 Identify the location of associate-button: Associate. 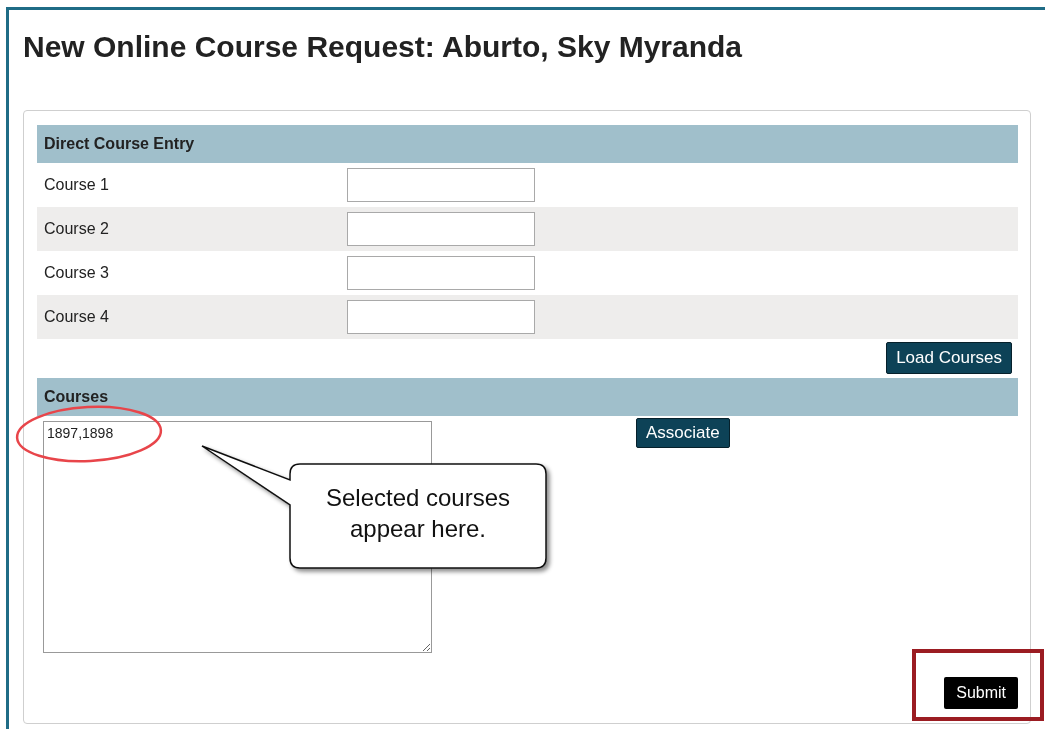
(683, 433).